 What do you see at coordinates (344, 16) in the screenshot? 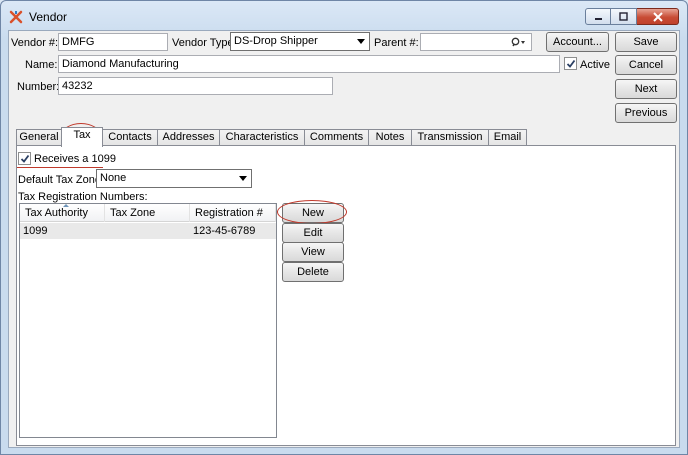
I see `title-bar: Vendor` at bounding box center [344, 16].